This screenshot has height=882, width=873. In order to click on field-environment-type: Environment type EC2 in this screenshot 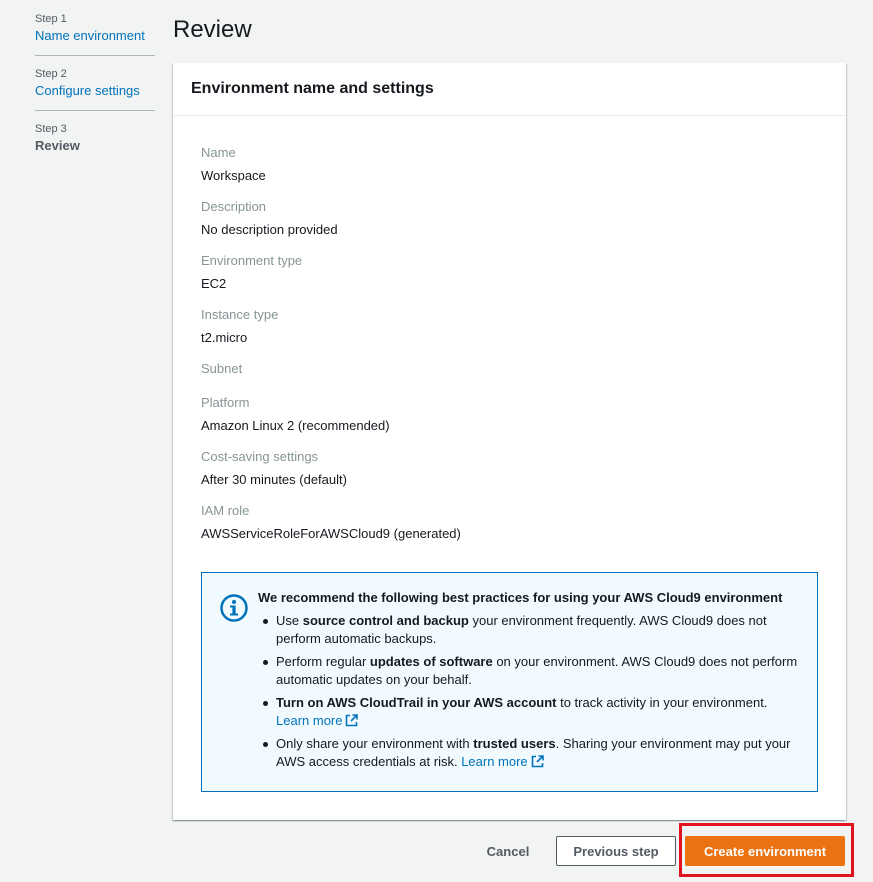, I will do `click(509, 272)`.